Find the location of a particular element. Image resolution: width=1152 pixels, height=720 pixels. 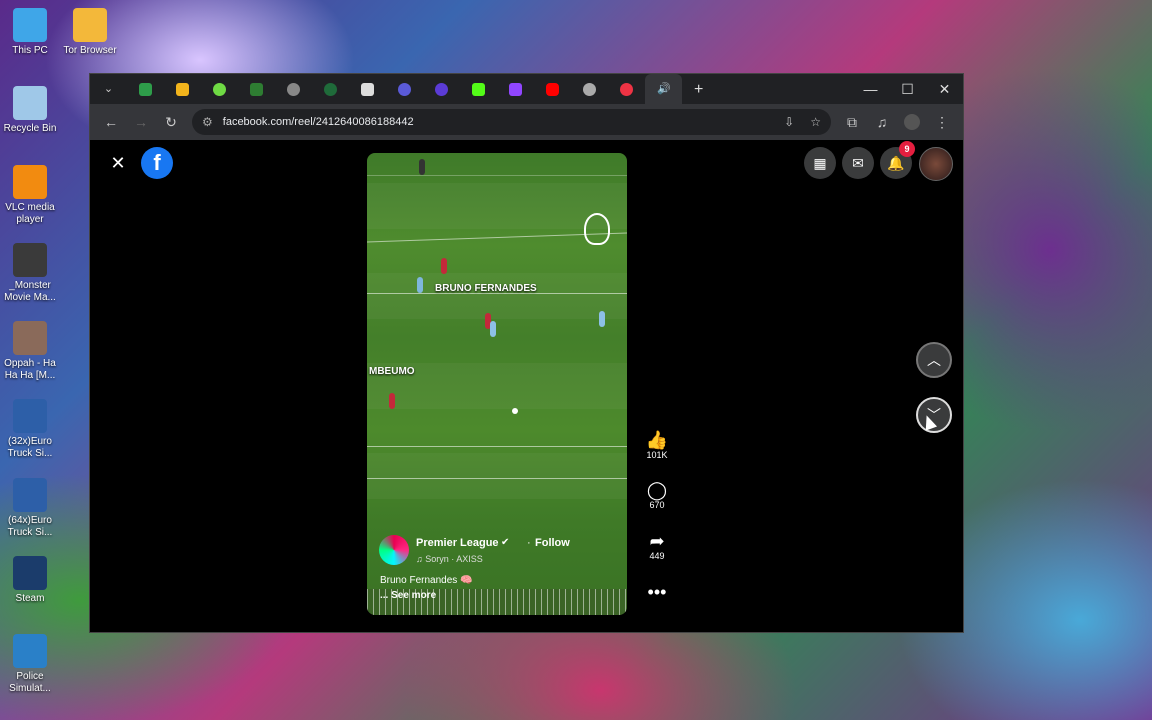

desktop-icon-label: Recycle Bin is located at coordinates (30, 128).